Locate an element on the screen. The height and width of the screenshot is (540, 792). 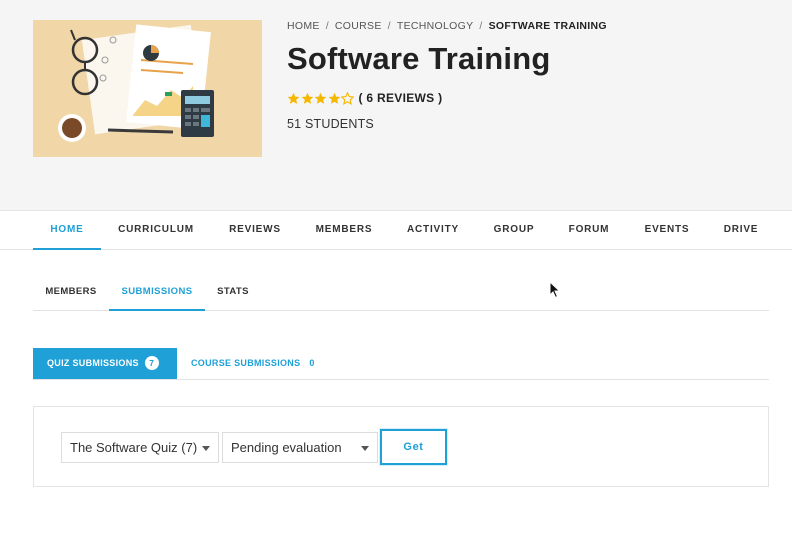
status-select-value: Pending evaluation is located at coordinates (286, 447).